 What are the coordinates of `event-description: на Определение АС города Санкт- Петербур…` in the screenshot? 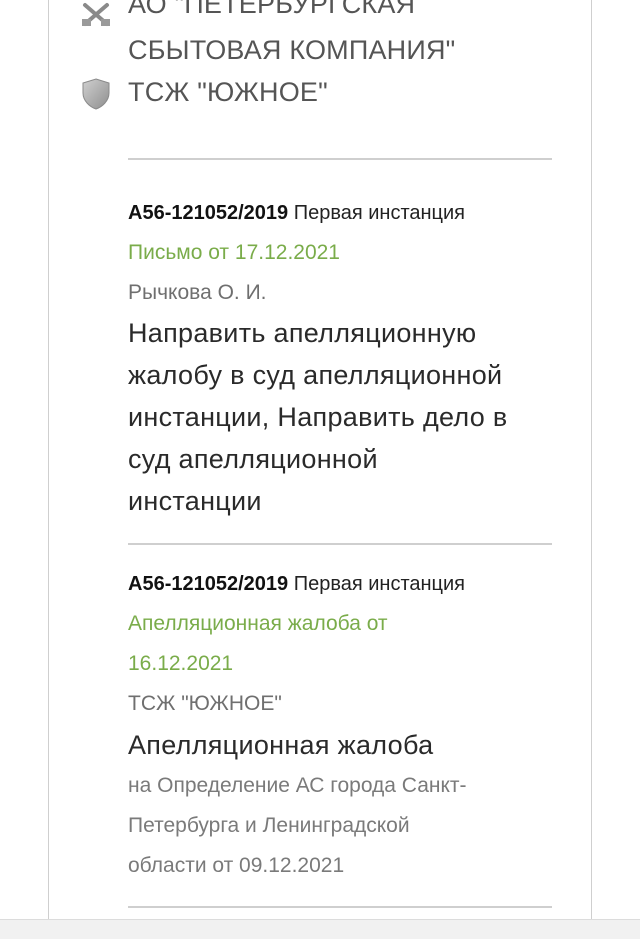 It's located at (348, 826).